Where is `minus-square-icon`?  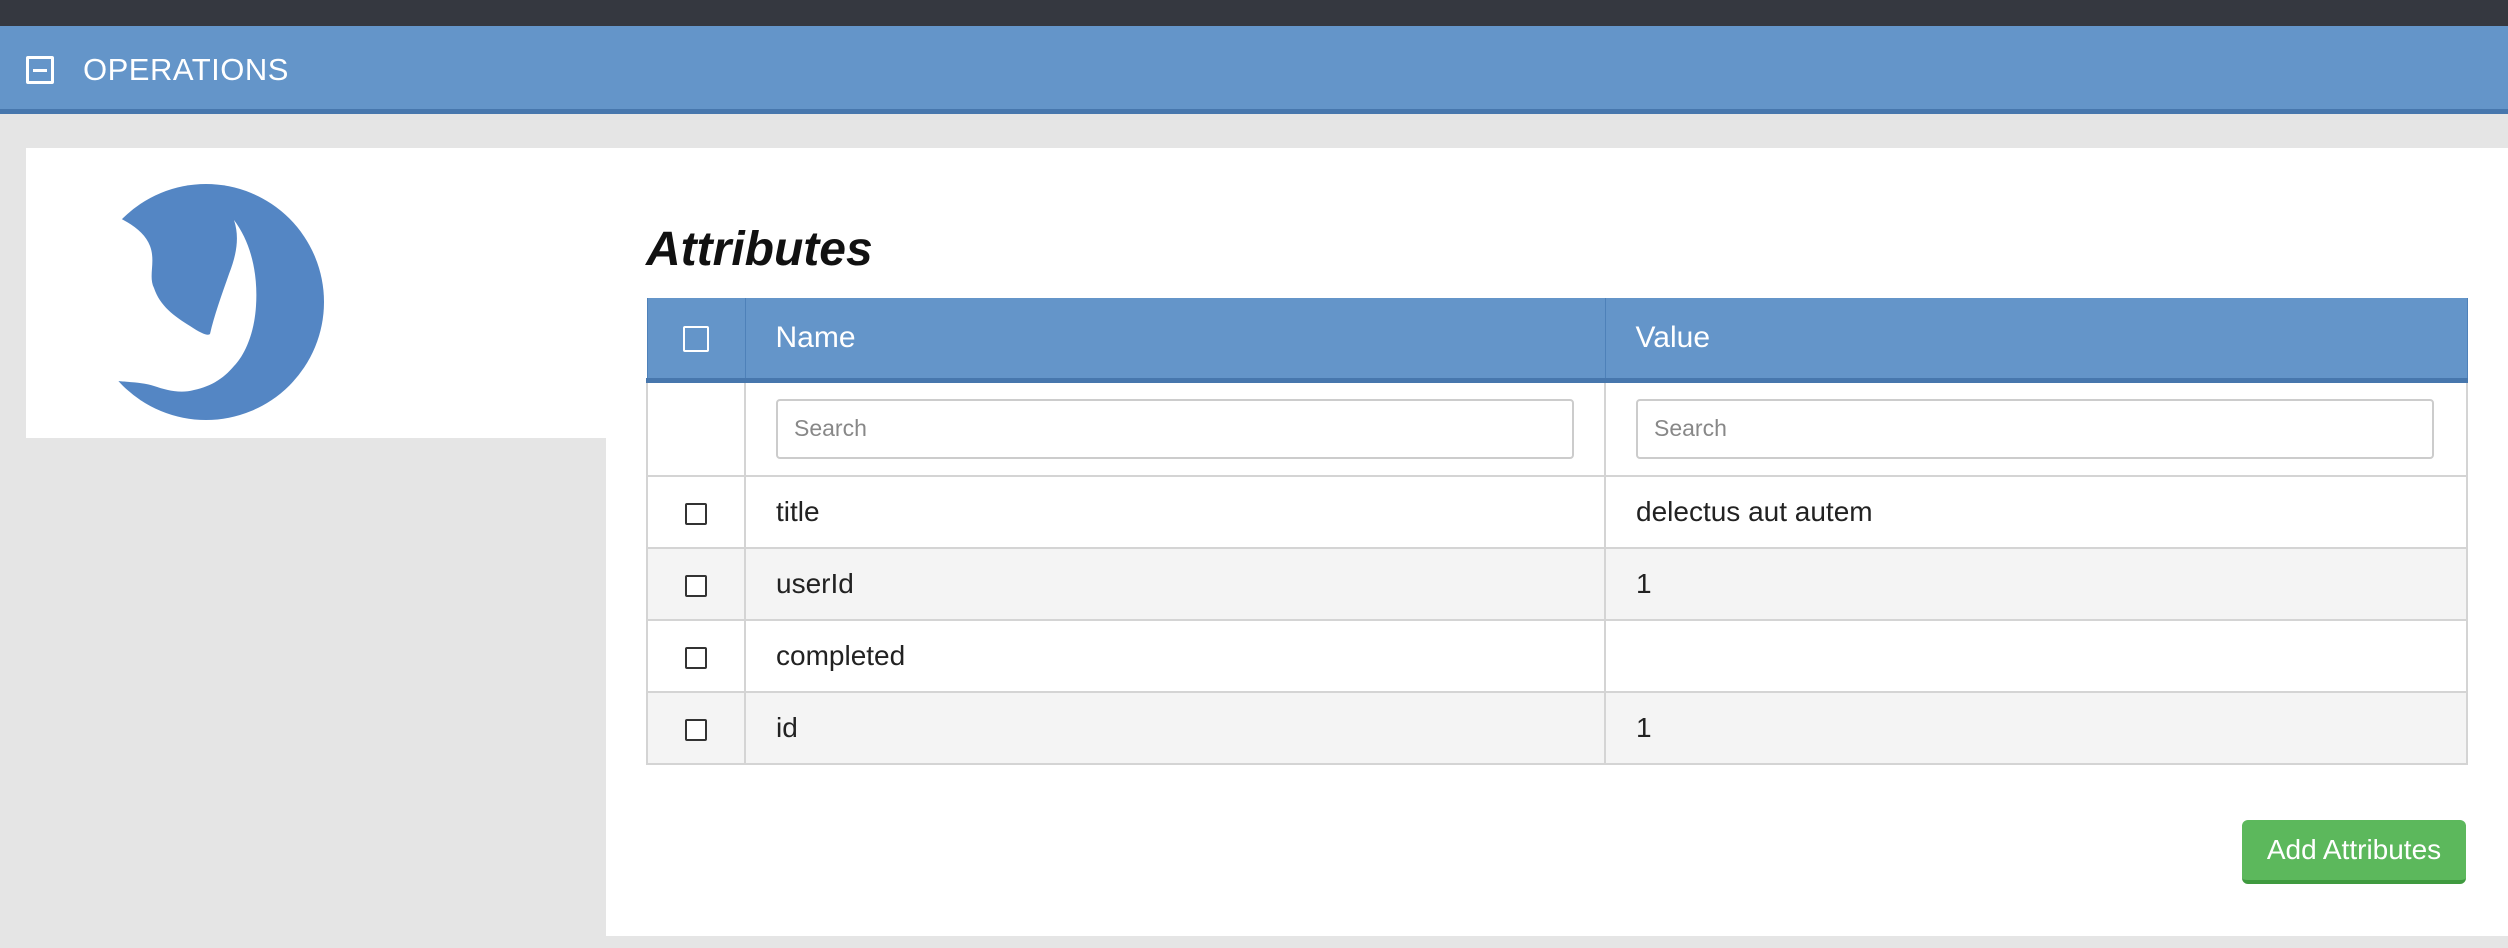 minus-square-icon is located at coordinates (40, 70).